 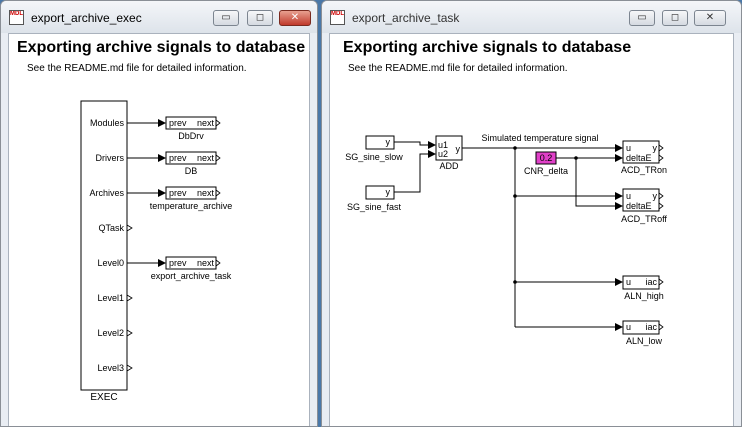 I want to click on exec-block, so click(x=104, y=245).